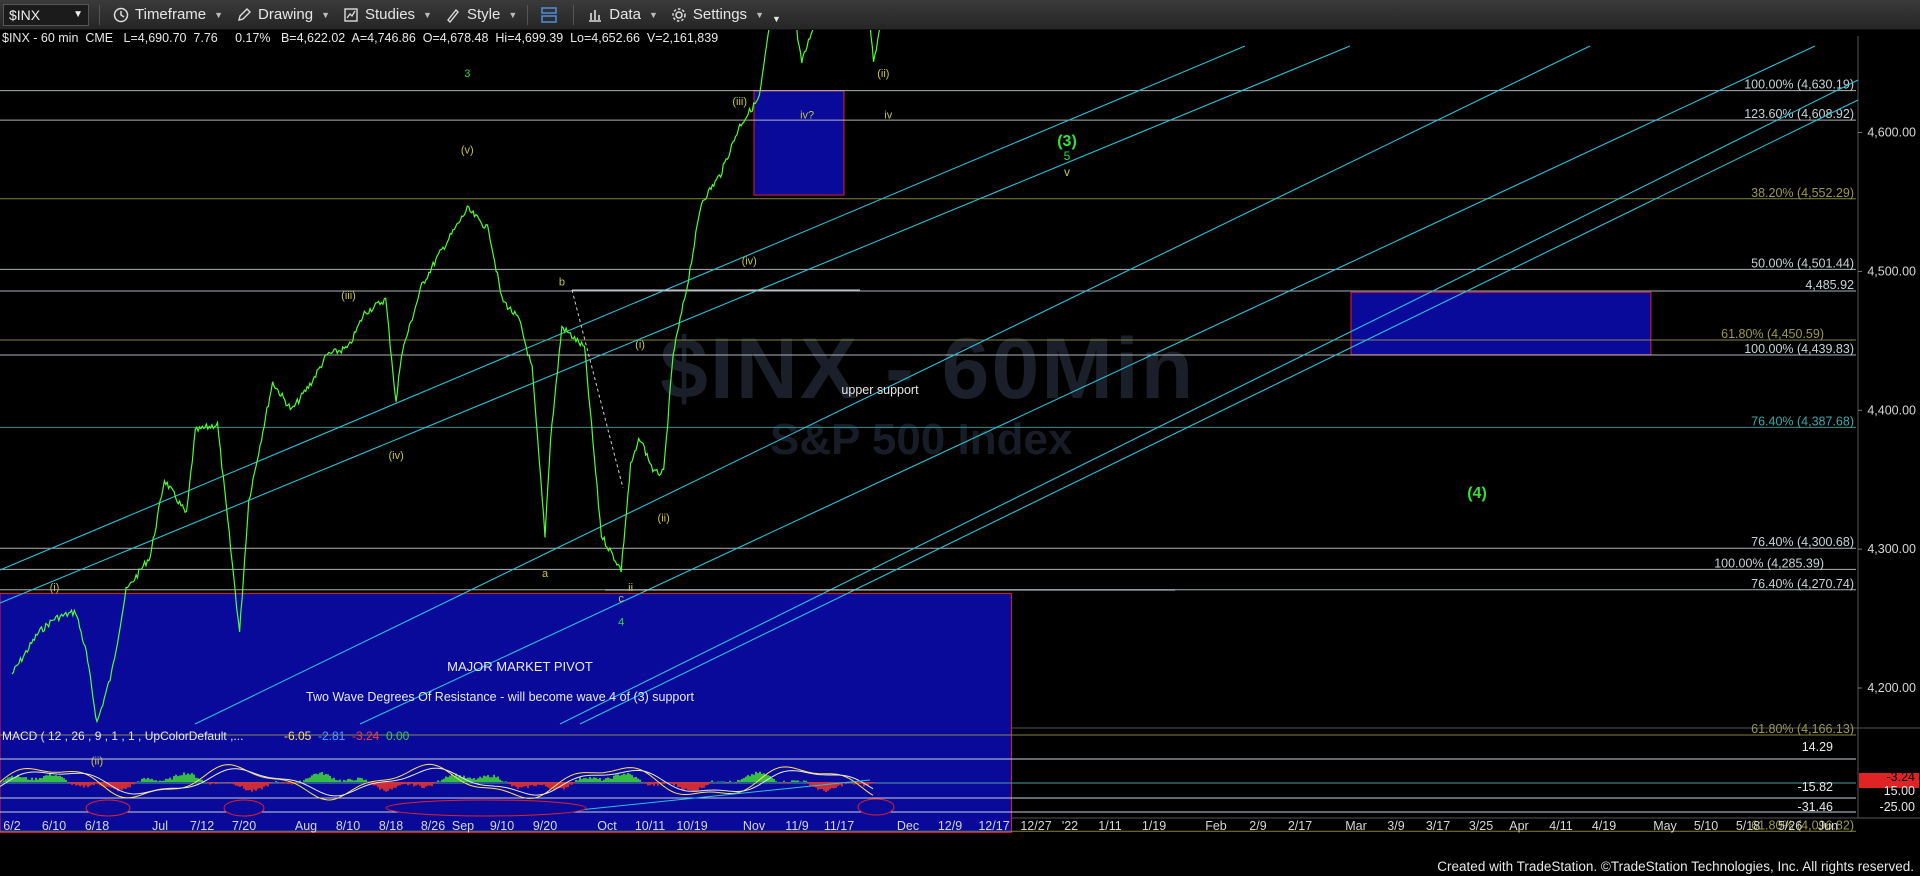 The height and width of the screenshot is (876, 1920). I want to click on x-axis-tick-label: 8/18, so click(391, 826).